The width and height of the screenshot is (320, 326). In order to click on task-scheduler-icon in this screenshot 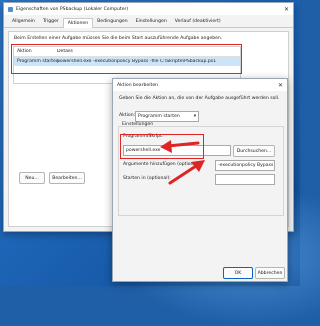, I will do `click(10, 9)`.